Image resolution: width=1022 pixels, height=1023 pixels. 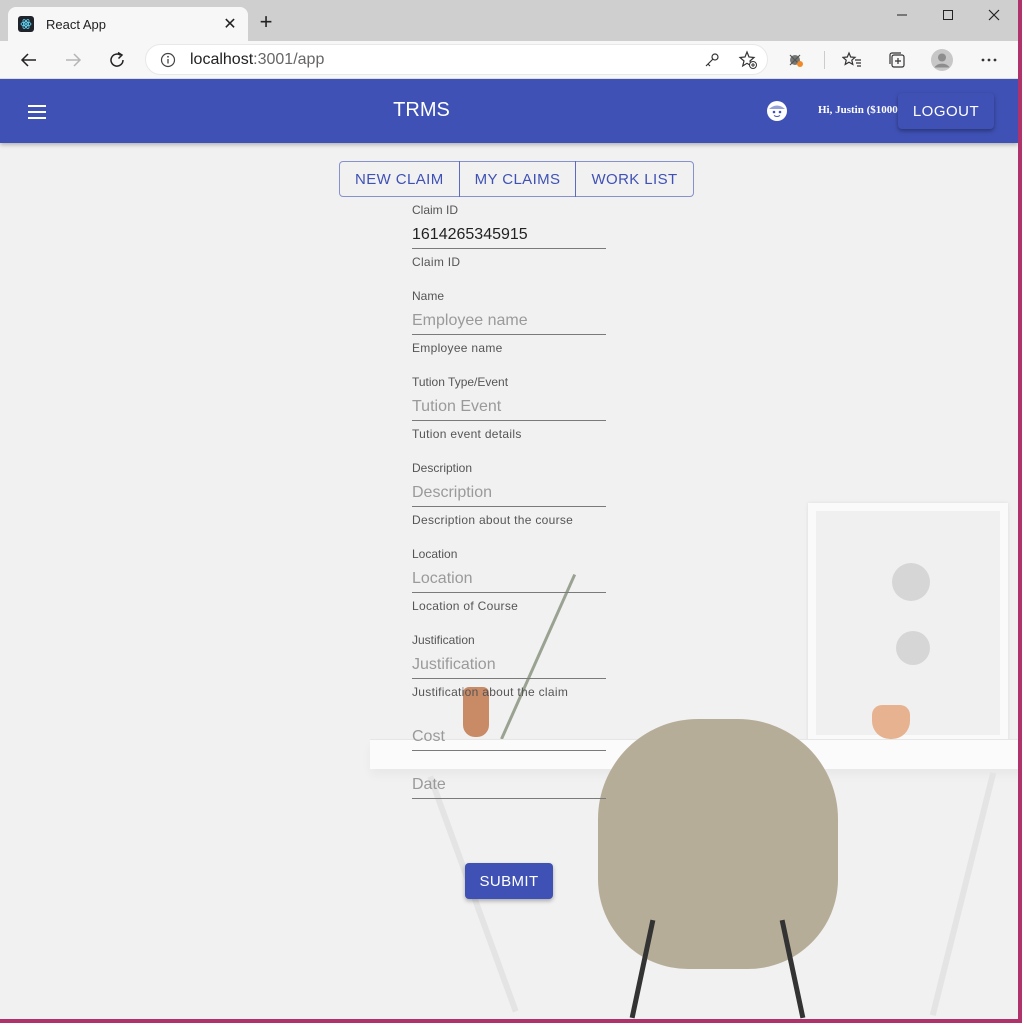 What do you see at coordinates (465, 606) in the screenshot?
I see `location-help: Location of Course` at bounding box center [465, 606].